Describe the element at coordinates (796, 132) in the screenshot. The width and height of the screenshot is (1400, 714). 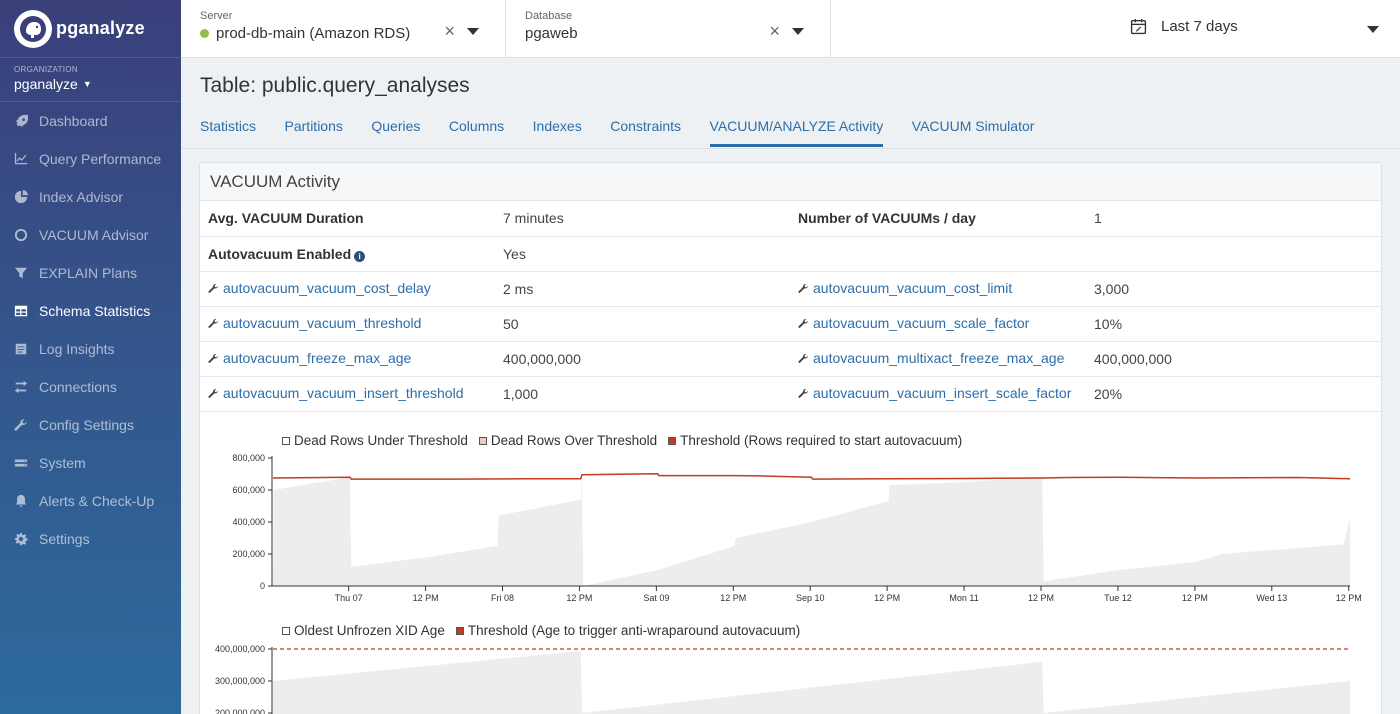
I see `tab-vacuum-analyze-activity: VACUUM/ANALYZE Activity` at that location.